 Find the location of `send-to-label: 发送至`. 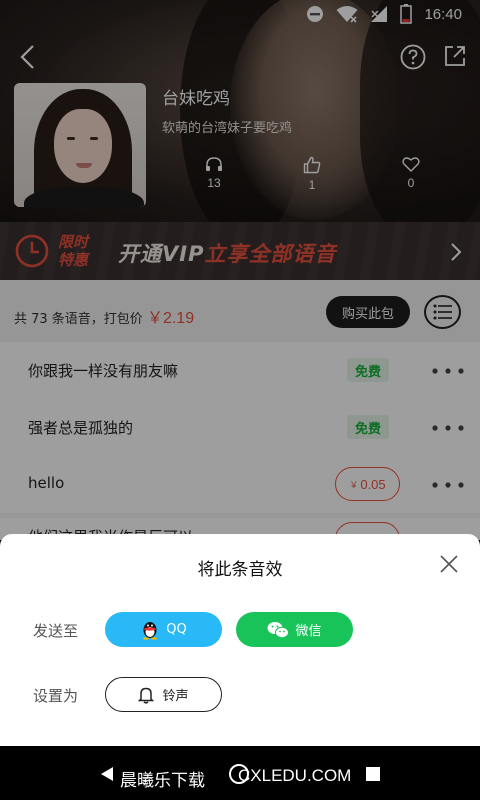

send-to-label: 发送至 is located at coordinates (56, 631).